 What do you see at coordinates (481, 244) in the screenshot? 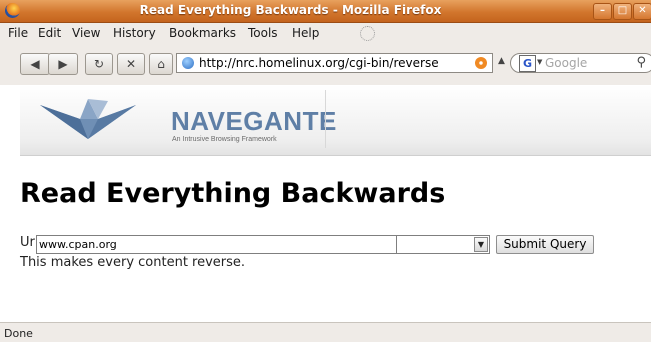
I see `select-arrow-icon: ▼` at bounding box center [481, 244].